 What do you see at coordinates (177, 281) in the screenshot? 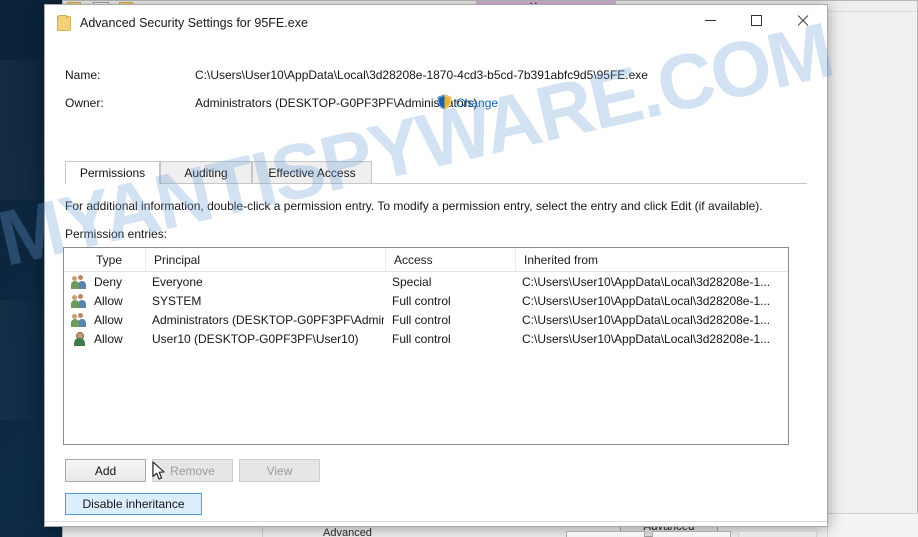
I see `cell-principal: Everyone` at bounding box center [177, 281].